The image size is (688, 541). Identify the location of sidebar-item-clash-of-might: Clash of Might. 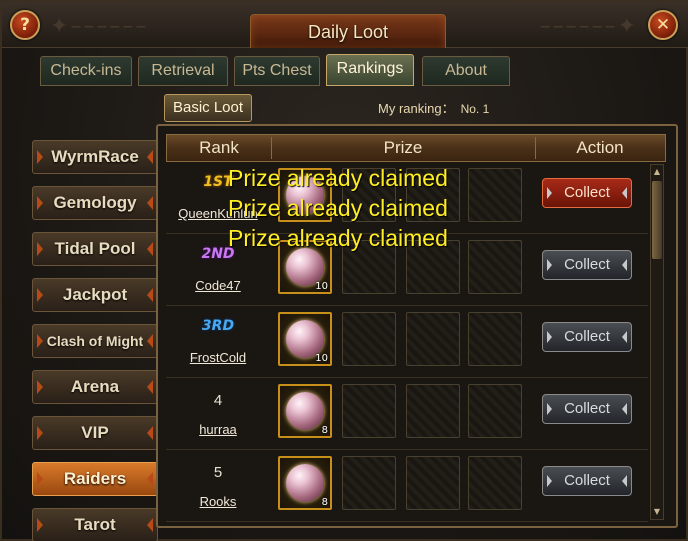
(95, 341).